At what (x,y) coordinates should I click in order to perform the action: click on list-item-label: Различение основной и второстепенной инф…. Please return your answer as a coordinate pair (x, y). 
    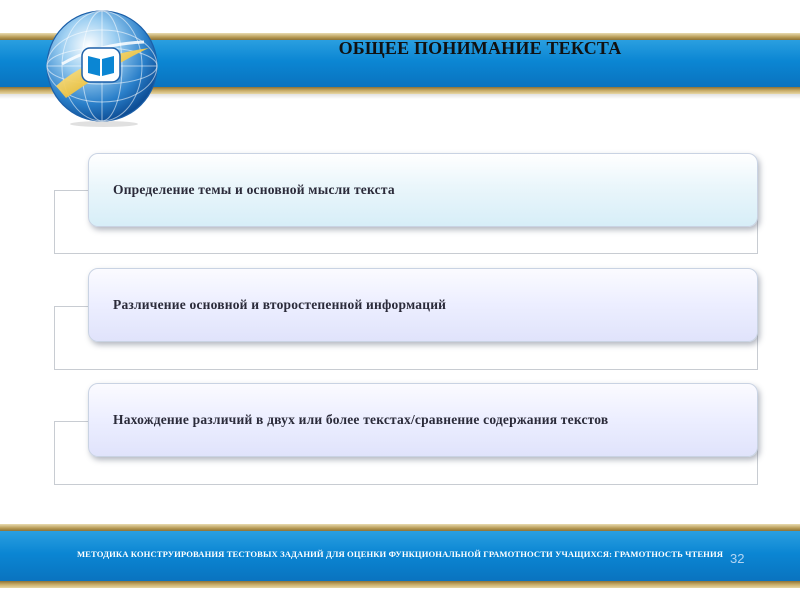
    Looking at the image, I should click on (280, 304).